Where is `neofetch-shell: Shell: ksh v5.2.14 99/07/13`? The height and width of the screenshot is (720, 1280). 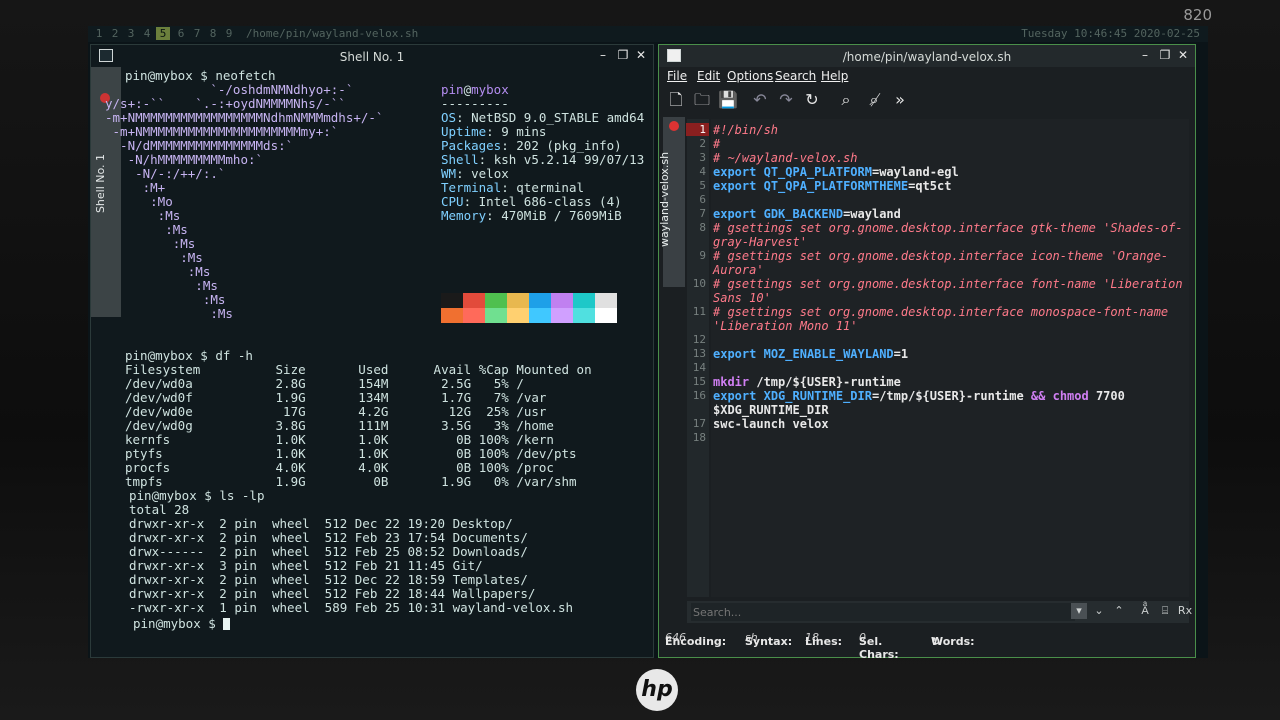 neofetch-shell: Shell: ksh v5.2.14 99/07/13 is located at coordinates (543, 159).